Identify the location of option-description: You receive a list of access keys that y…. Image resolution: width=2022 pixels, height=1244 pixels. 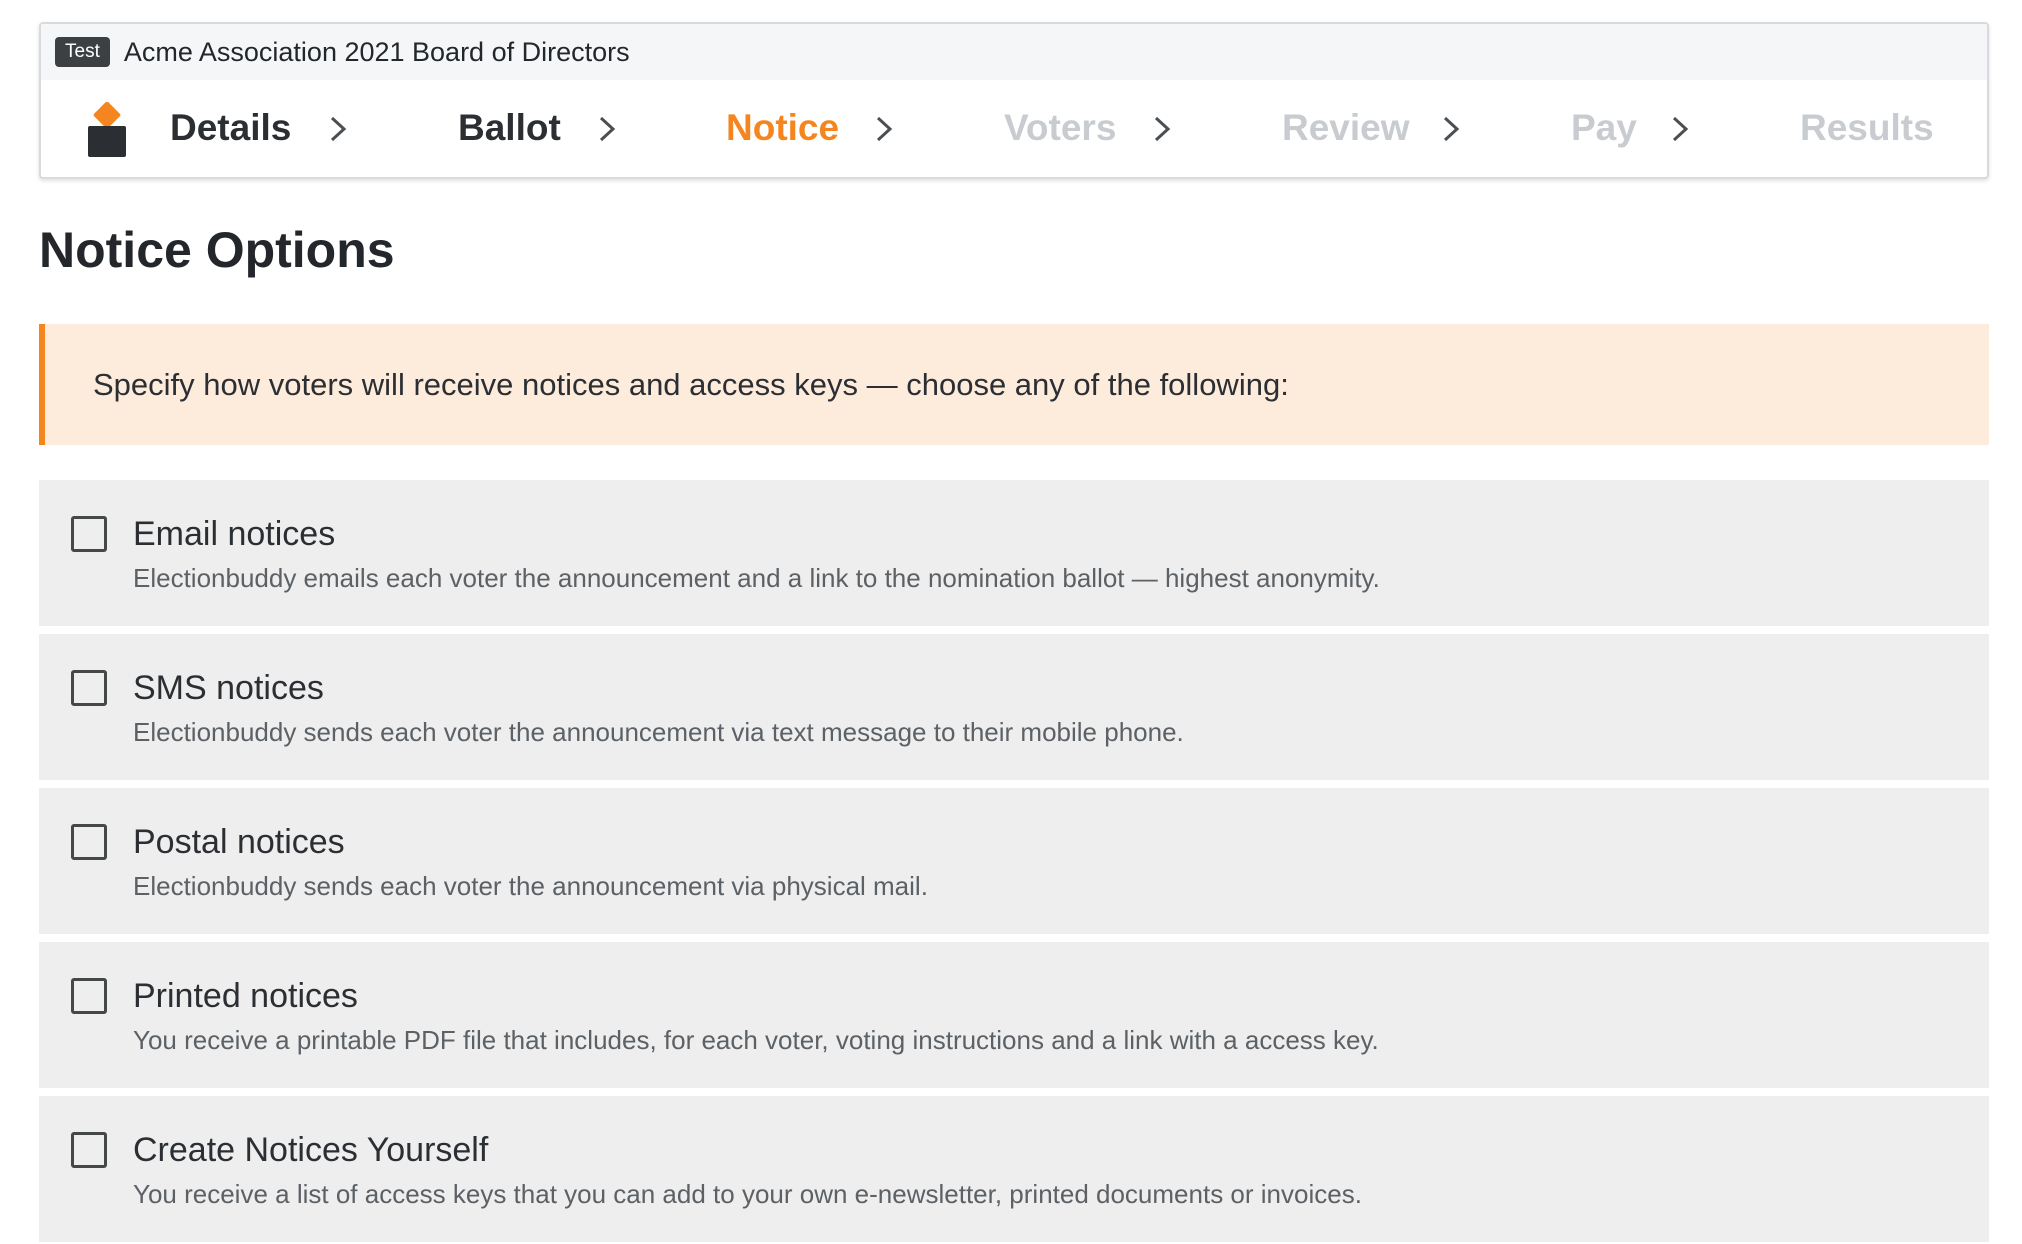
(747, 1194).